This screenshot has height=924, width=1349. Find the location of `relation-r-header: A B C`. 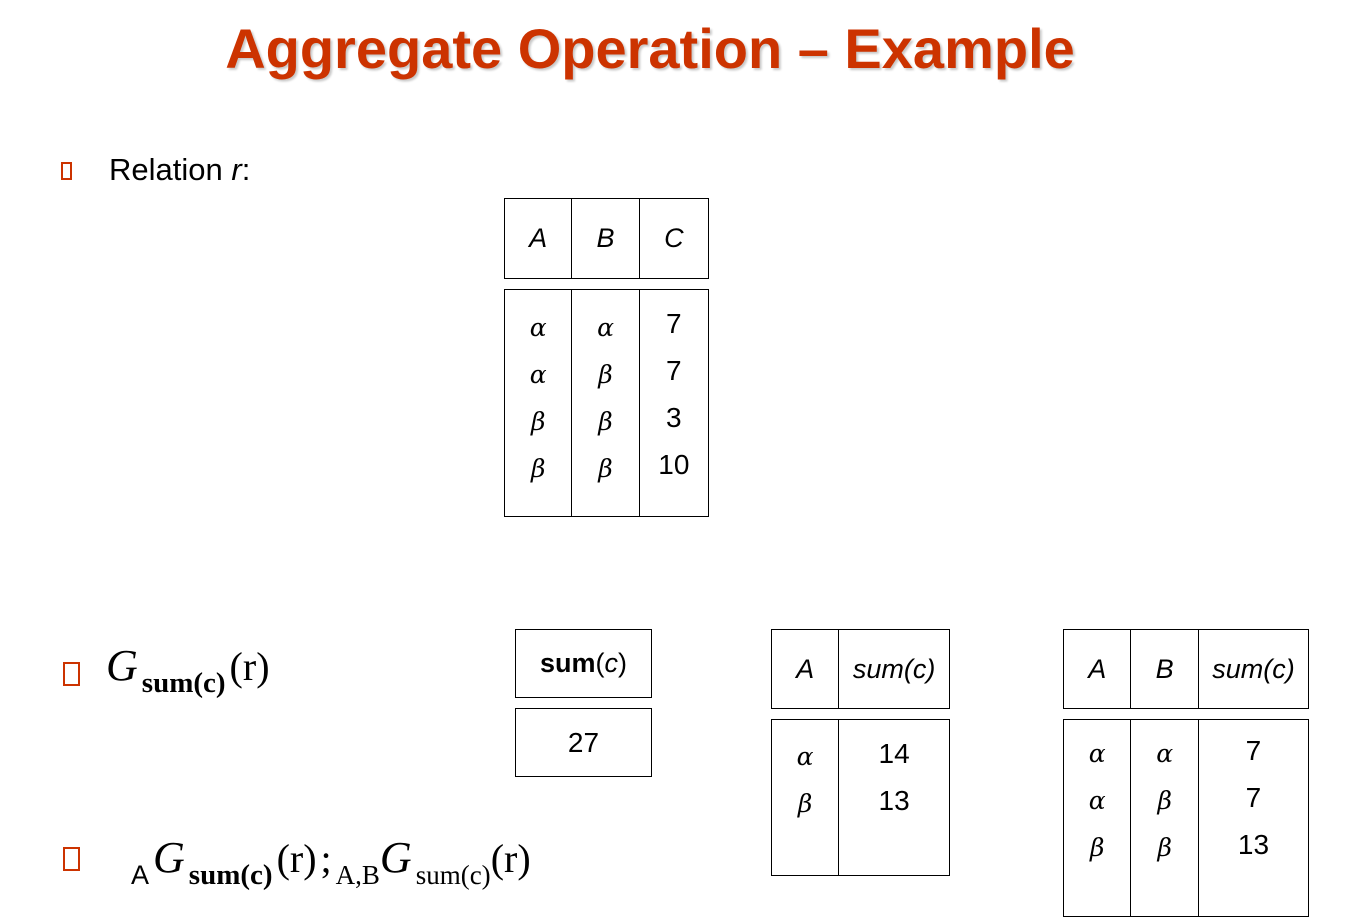

relation-r-header: A B C is located at coordinates (606, 238).